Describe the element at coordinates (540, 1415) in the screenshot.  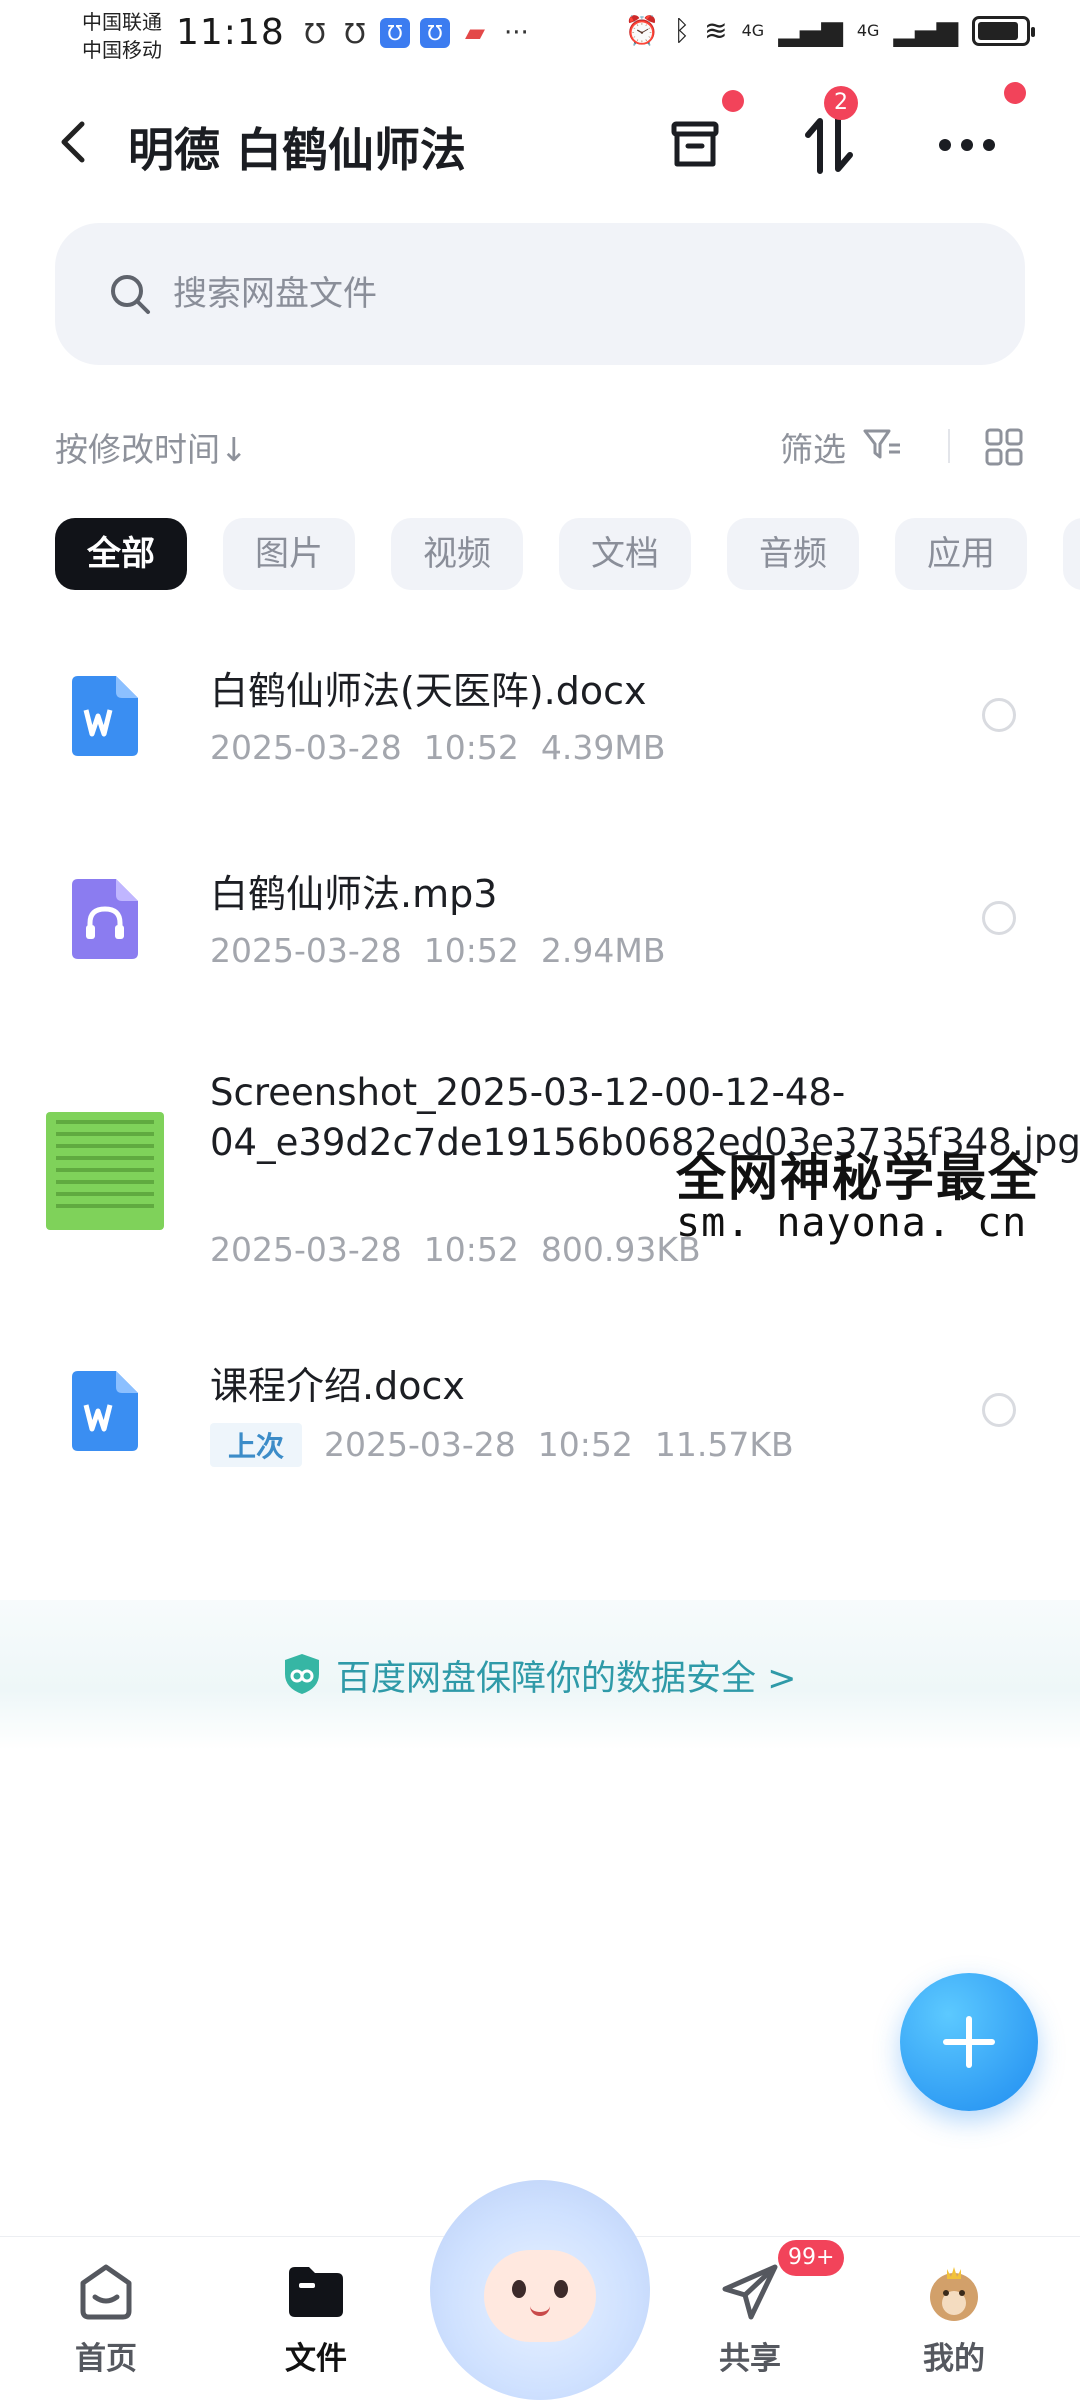
I see `file-row: 课程介绍.docx 上次 2025-03-28 10:52 11.57KB` at that location.